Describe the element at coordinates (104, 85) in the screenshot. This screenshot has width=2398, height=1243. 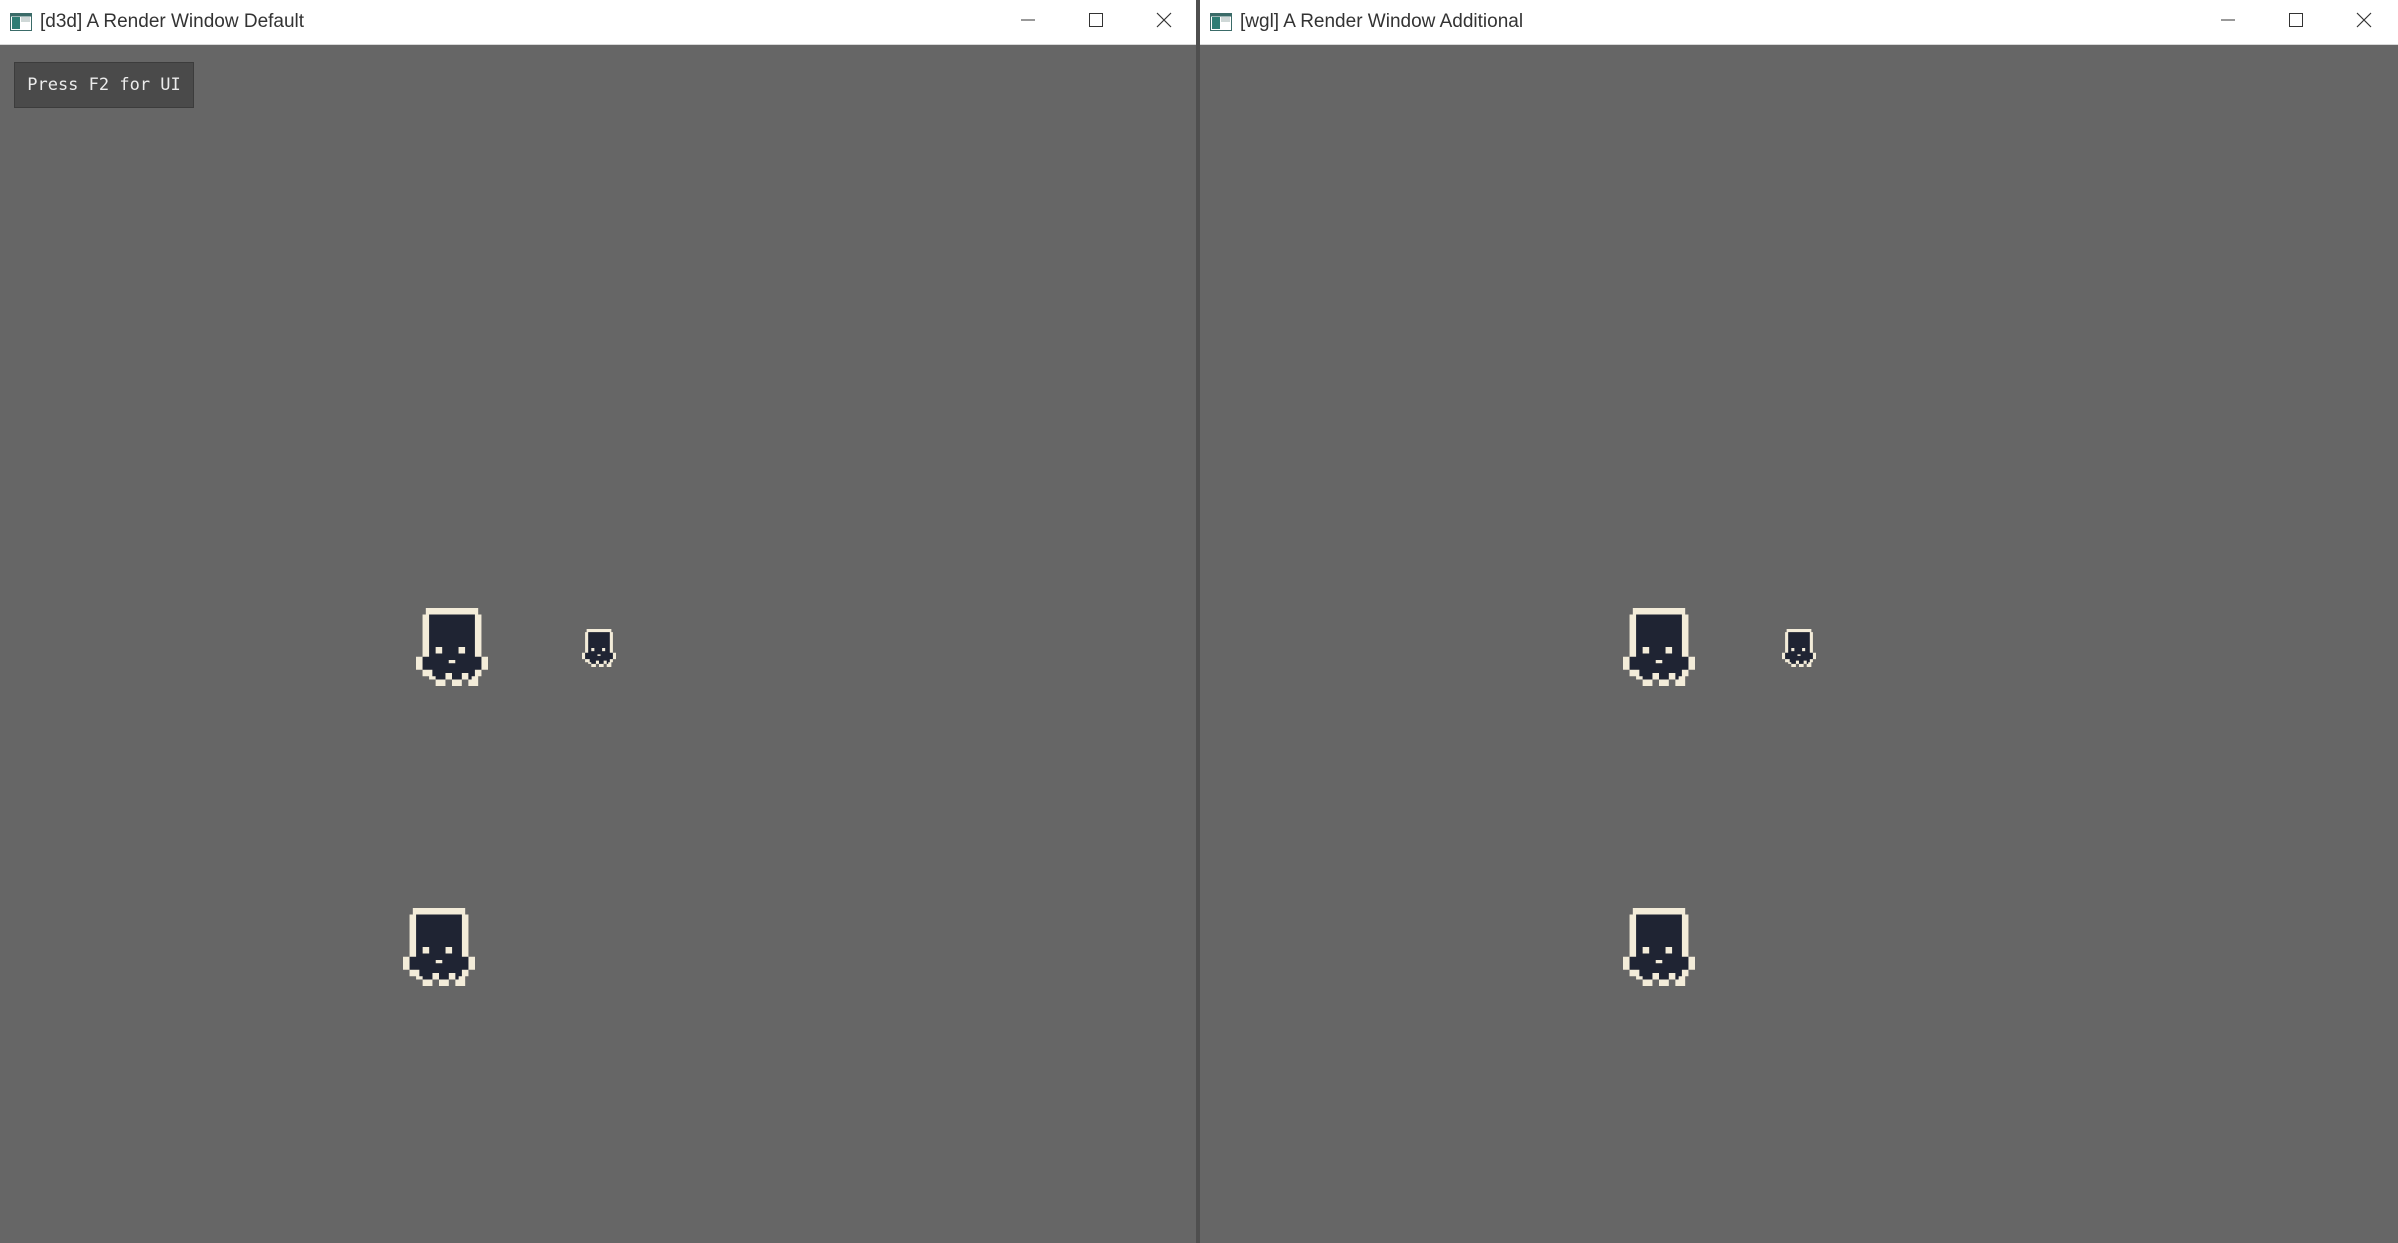
I see `f2-ui-hint: Press F2 for UI` at that location.